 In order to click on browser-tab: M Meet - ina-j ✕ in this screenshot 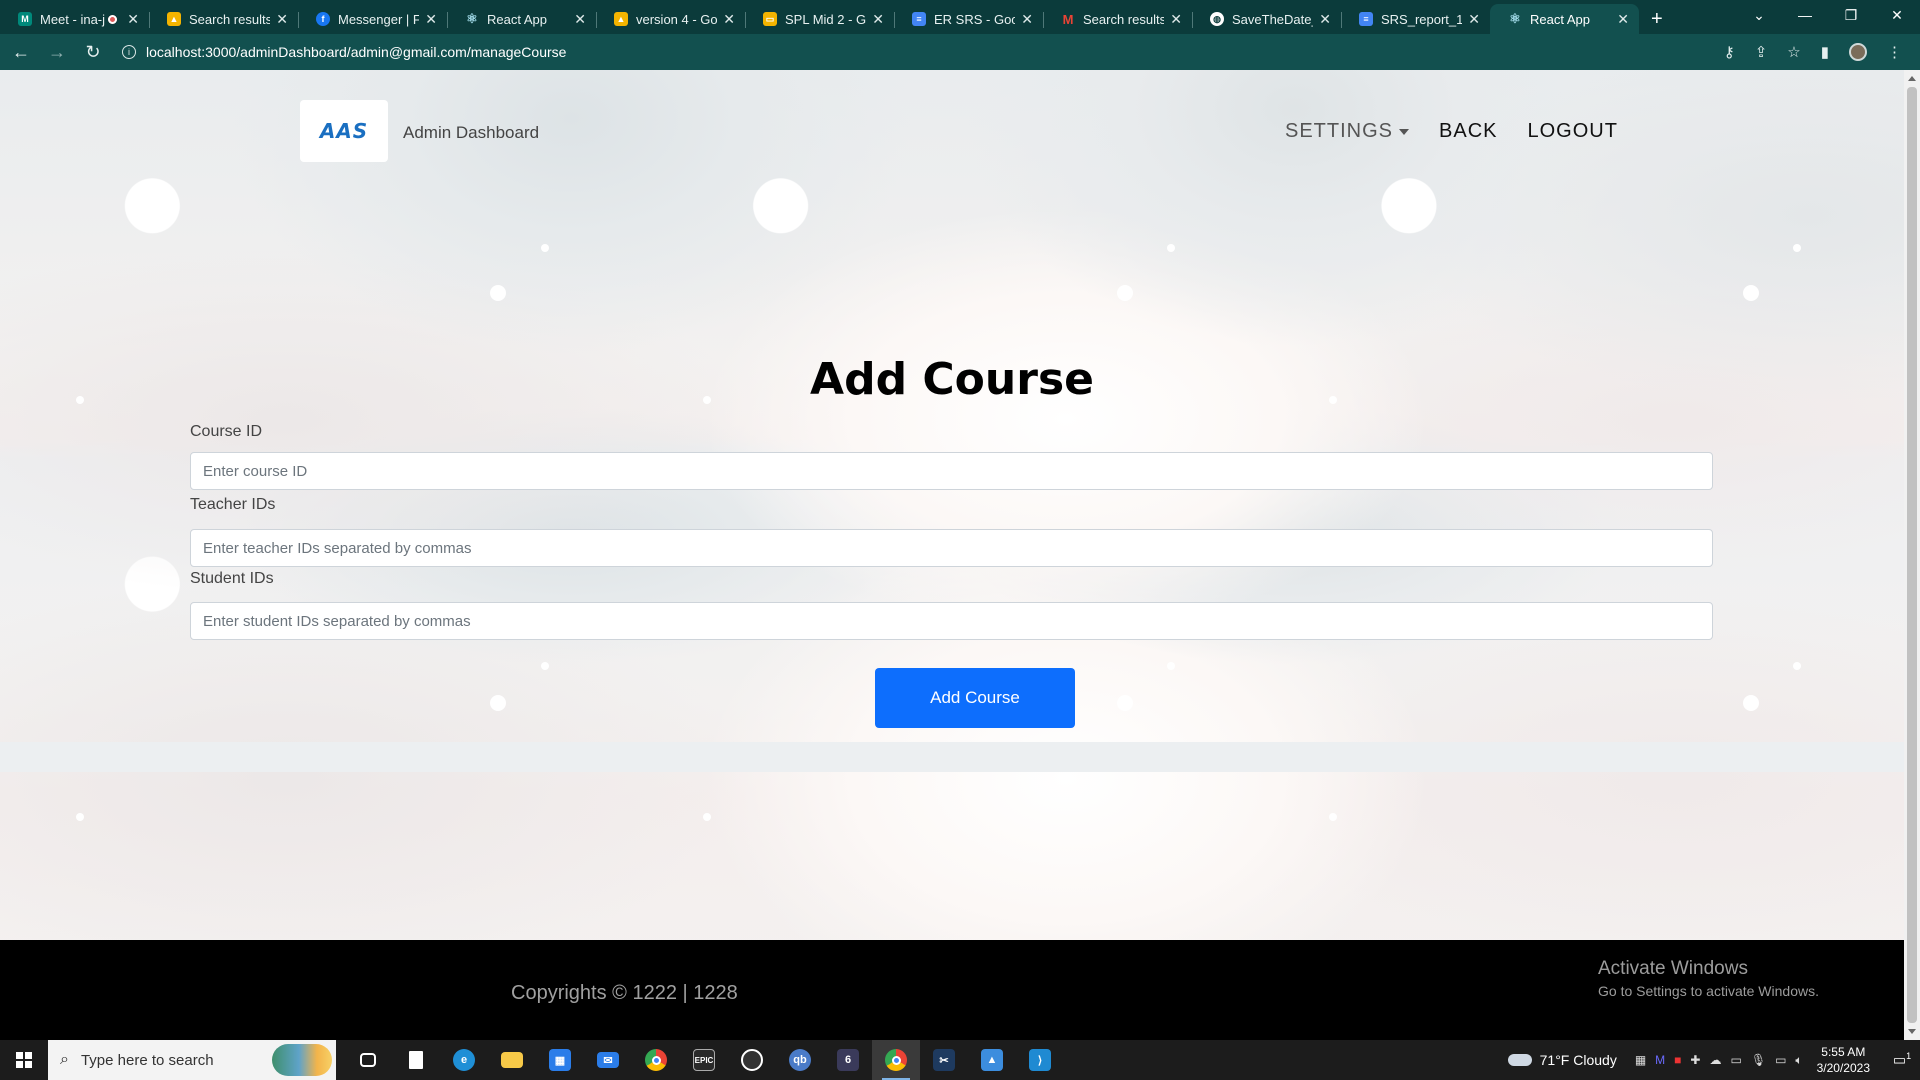, I will do `click(74, 19)`.